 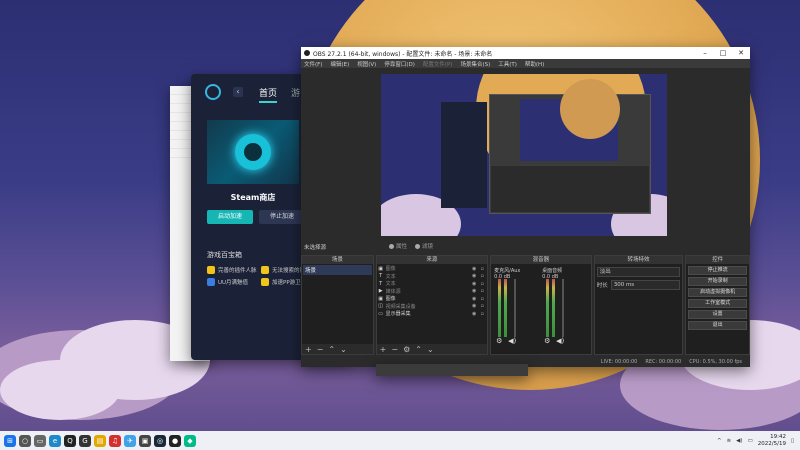 What do you see at coordinates (424, 246) in the screenshot?
I see `filters-button: 滤镜` at bounding box center [424, 246].